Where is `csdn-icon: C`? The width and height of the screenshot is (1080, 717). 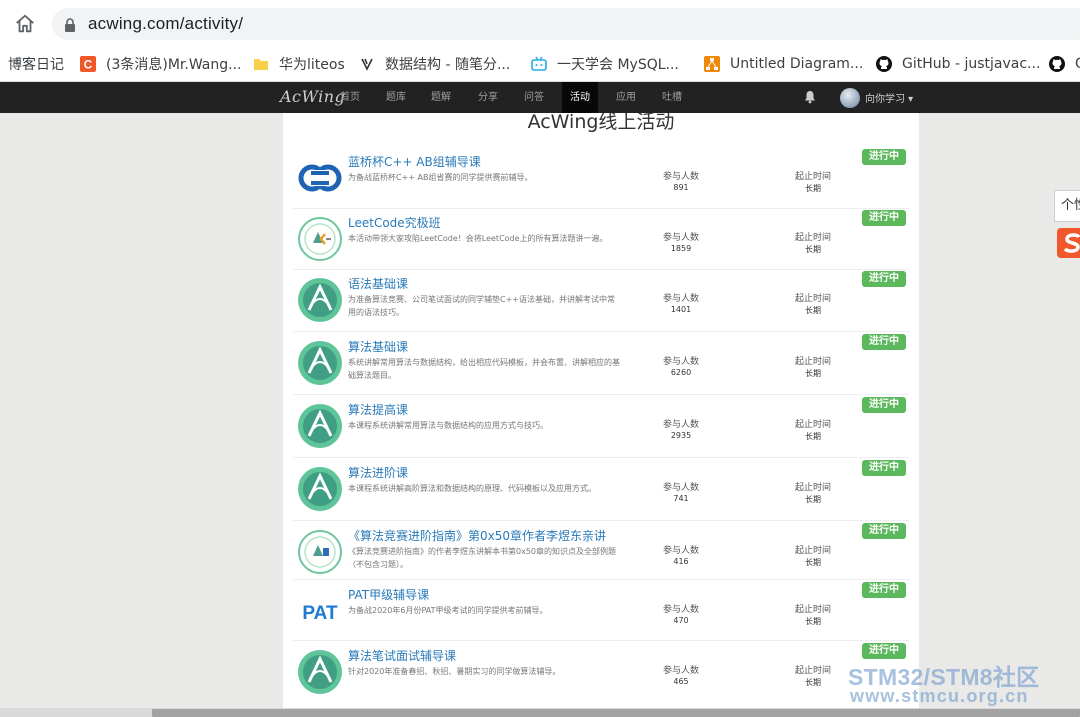 csdn-icon: C is located at coordinates (88, 64).